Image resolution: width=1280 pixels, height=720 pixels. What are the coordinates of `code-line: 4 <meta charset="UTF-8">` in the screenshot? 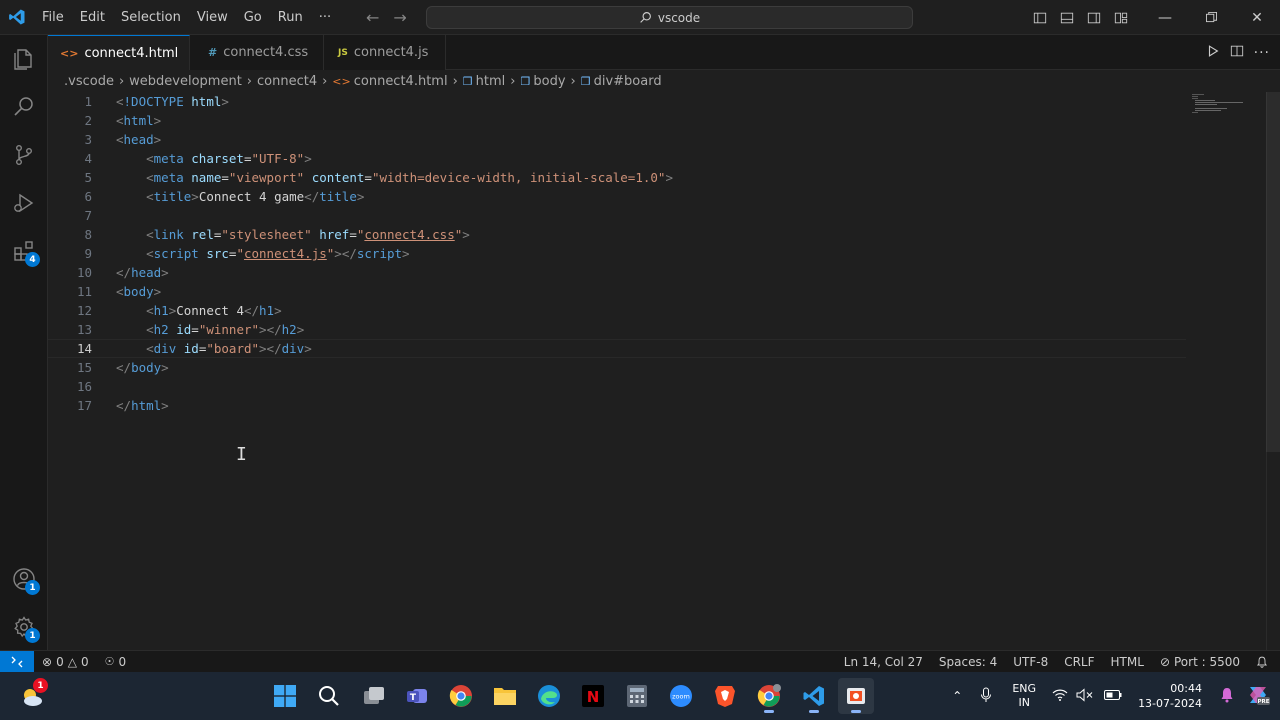 It's located at (617, 158).